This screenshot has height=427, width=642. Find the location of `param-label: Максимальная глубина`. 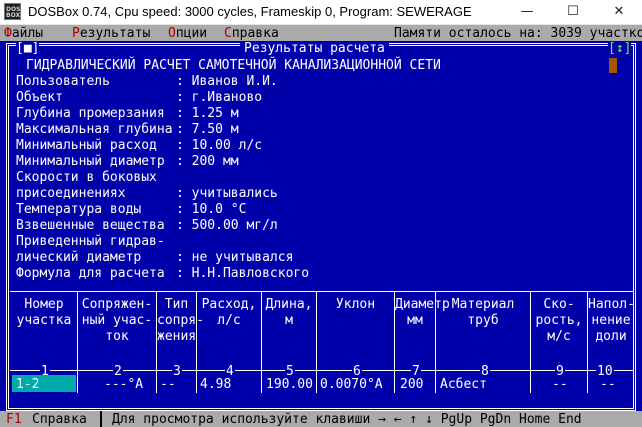

param-label: Максимальная глубина is located at coordinates (94, 129).